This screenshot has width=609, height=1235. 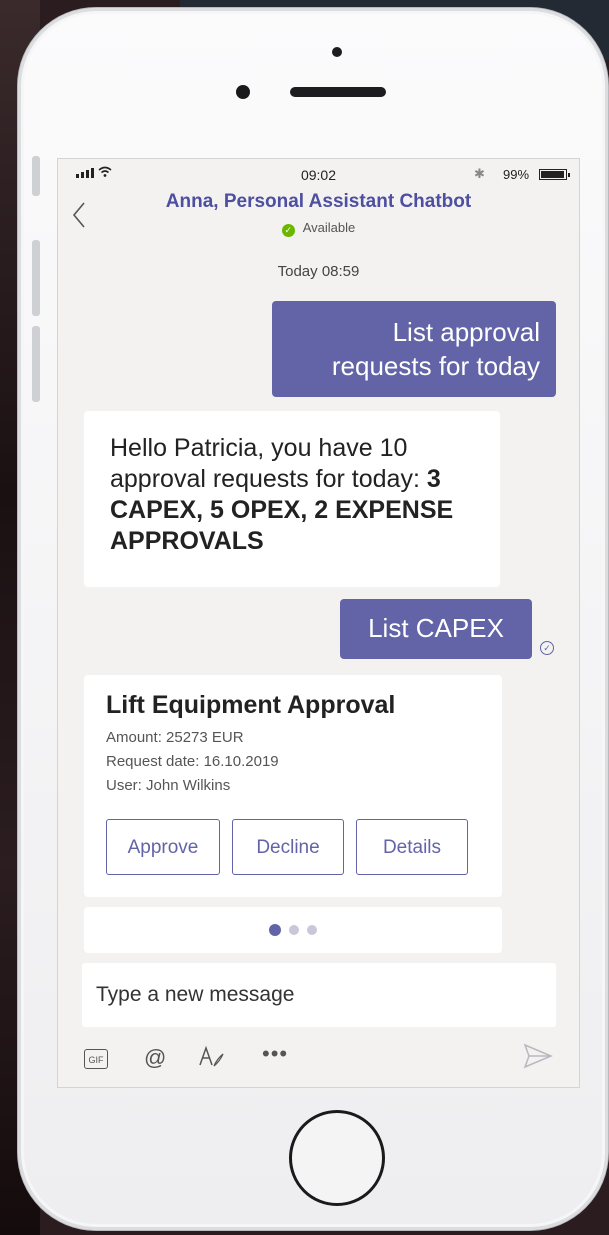 What do you see at coordinates (329, 227) in the screenshot?
I see `presence-label: Available` at bounding box center [329, 227].